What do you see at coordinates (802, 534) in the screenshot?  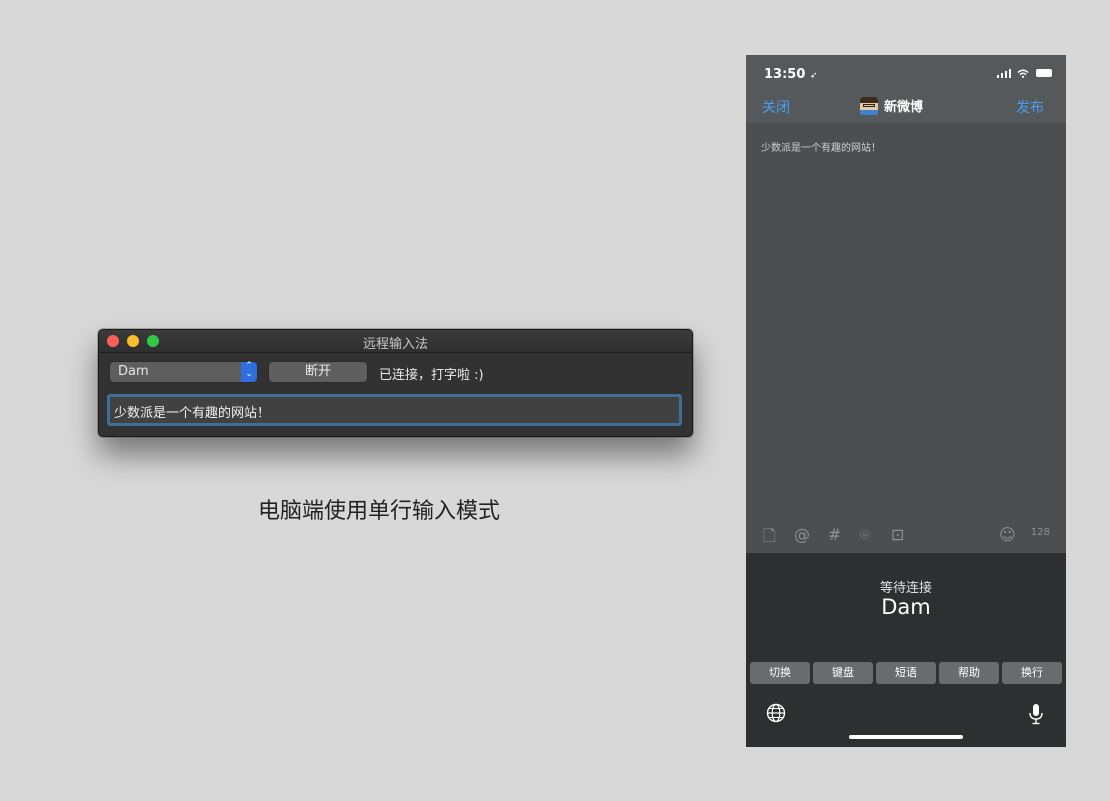 I see `at-icon: @` at bounding box center [802, 534].